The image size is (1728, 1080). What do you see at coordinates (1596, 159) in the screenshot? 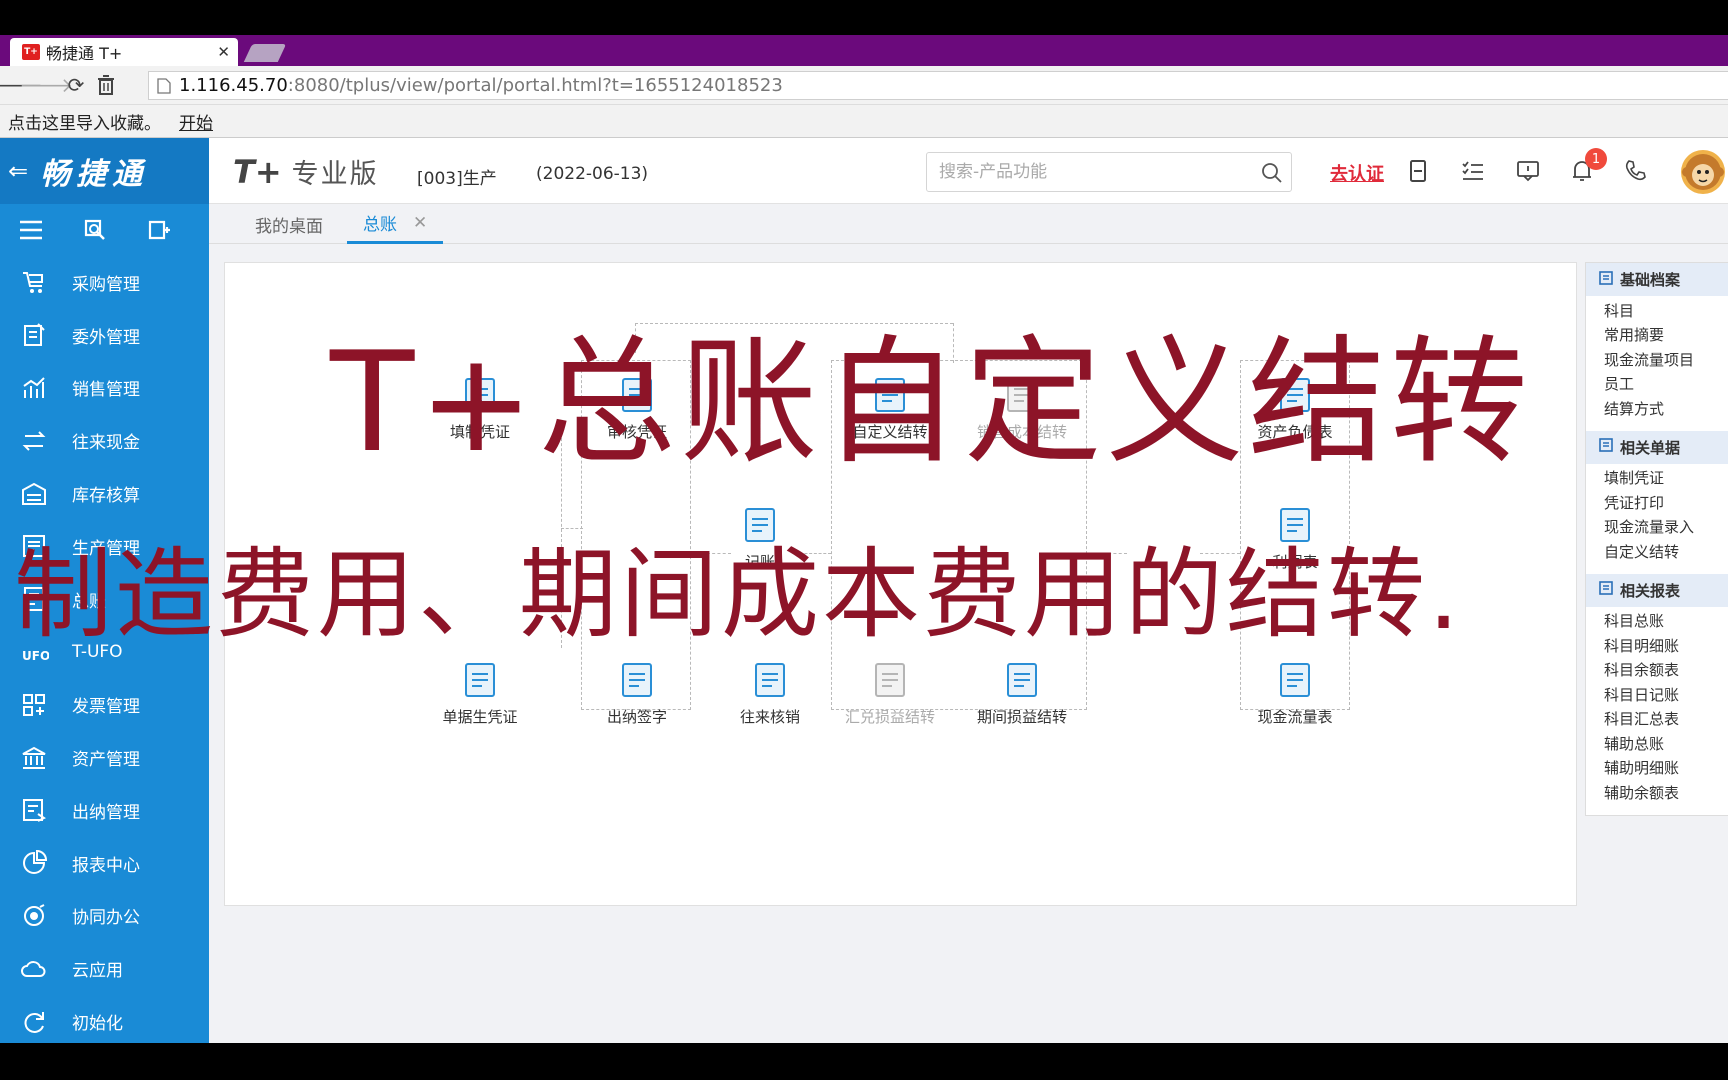
I see `notification-badge: 1` at bounding box center [1596, 159].